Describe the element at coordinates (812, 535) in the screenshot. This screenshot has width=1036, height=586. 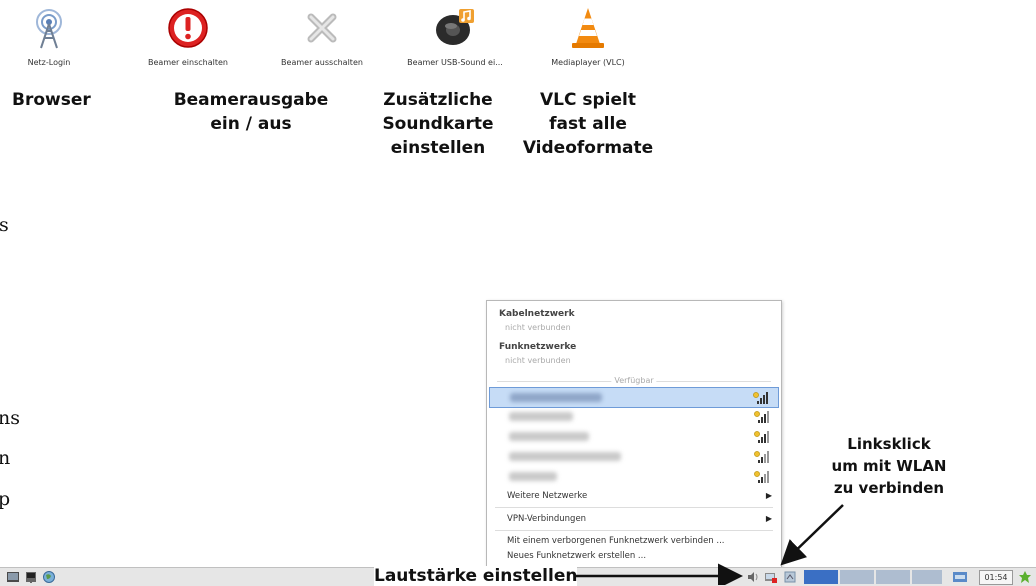
I see `wlan-arrow` at that location.